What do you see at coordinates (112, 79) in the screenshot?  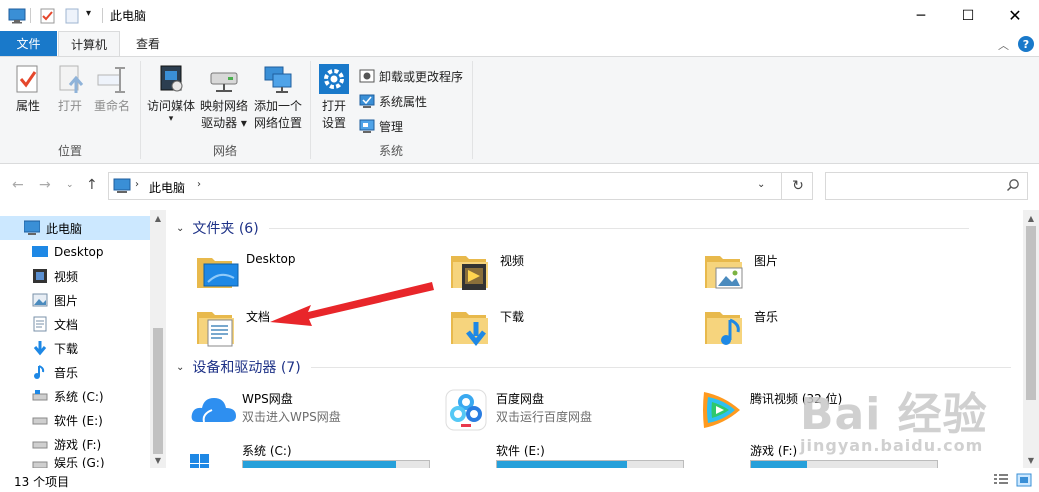 I see `rename-icon` at bounding box center [112, 79].